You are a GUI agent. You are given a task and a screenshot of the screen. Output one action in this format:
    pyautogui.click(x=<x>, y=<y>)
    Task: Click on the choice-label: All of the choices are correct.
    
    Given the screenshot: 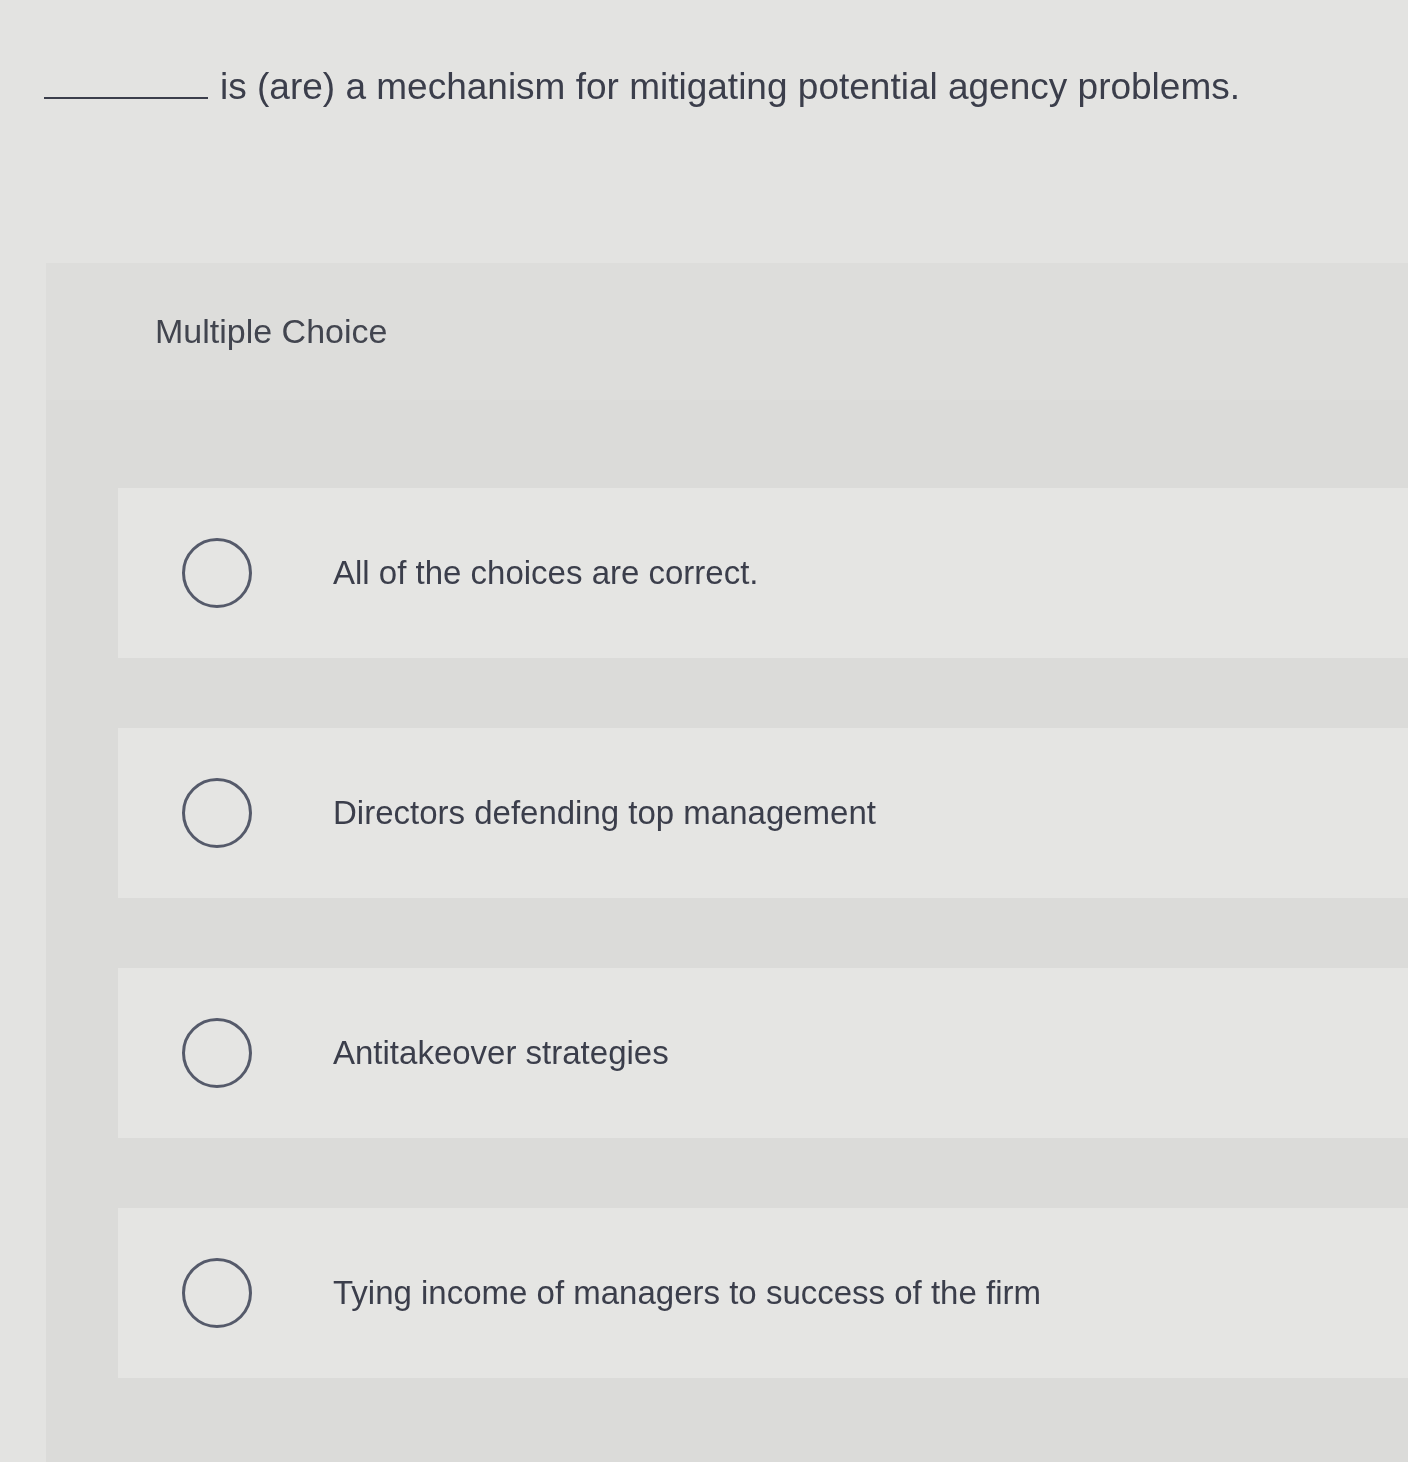 What is the action you would take?
    pyautogui.click(x=546, y=573)
    